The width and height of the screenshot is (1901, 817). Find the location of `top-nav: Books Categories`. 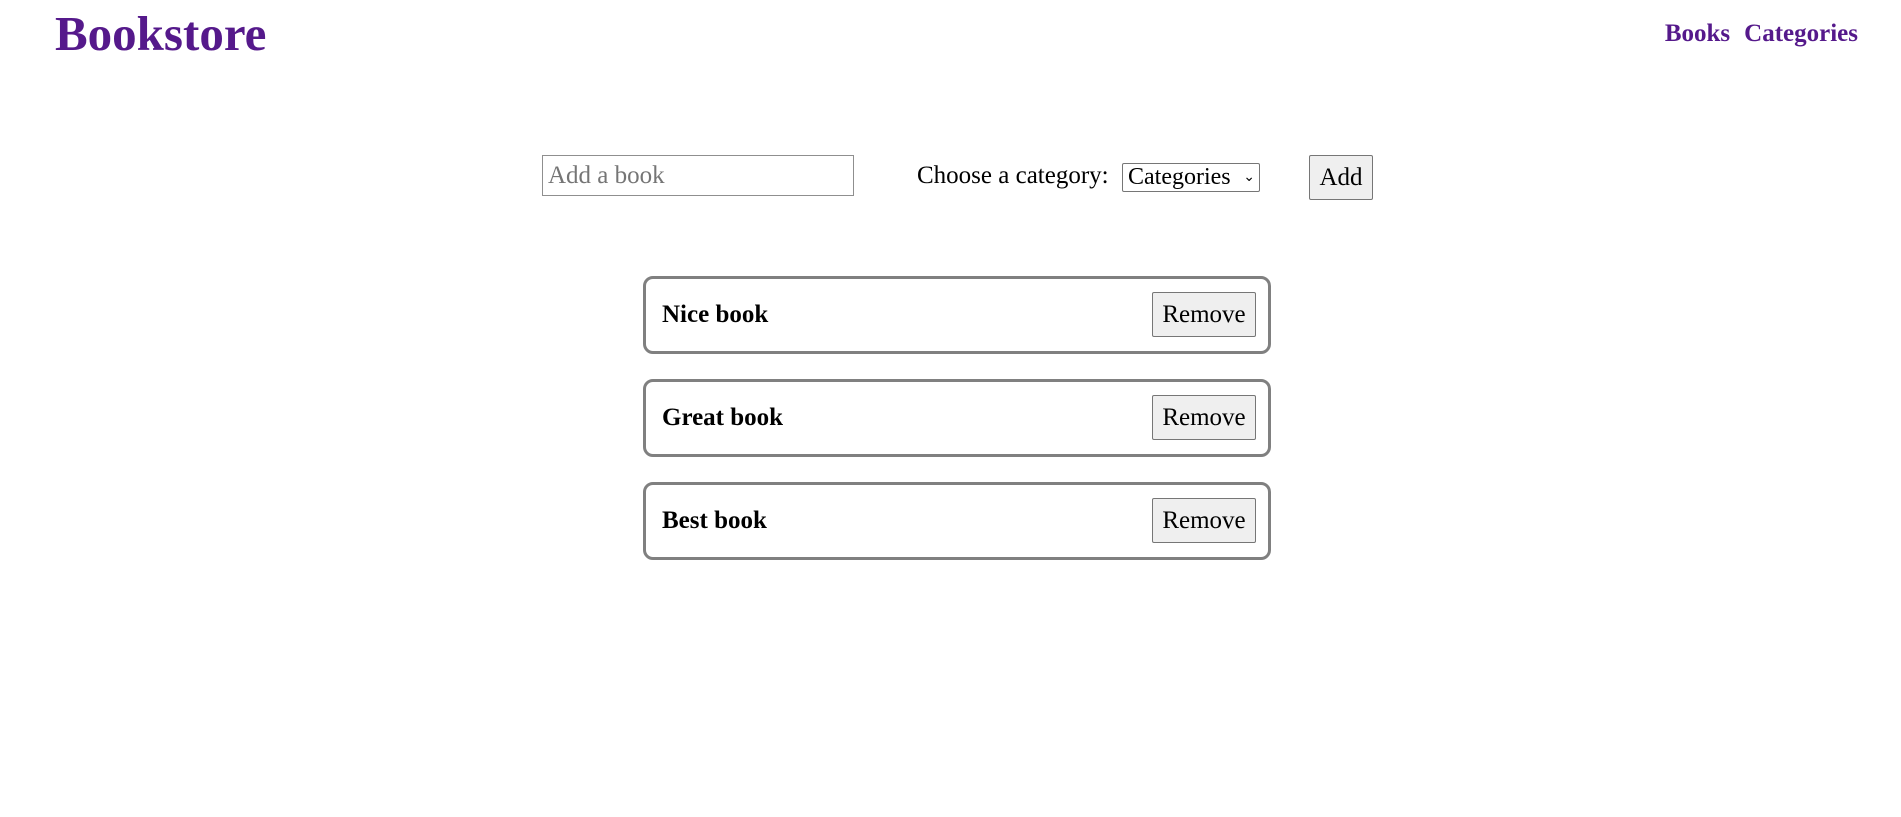

top-nav: Books Categories is located at coordinates (1761, 34).